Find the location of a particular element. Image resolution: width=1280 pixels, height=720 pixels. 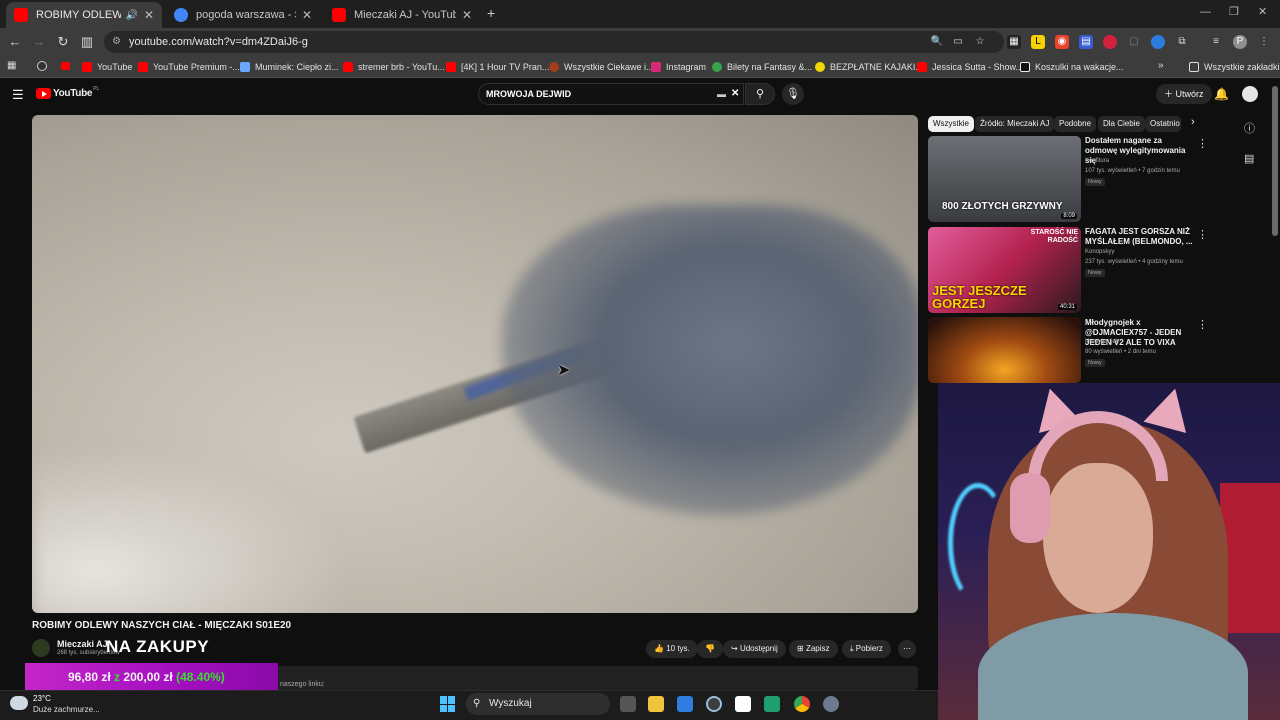

app-icon is located at coordinates (714, 704).